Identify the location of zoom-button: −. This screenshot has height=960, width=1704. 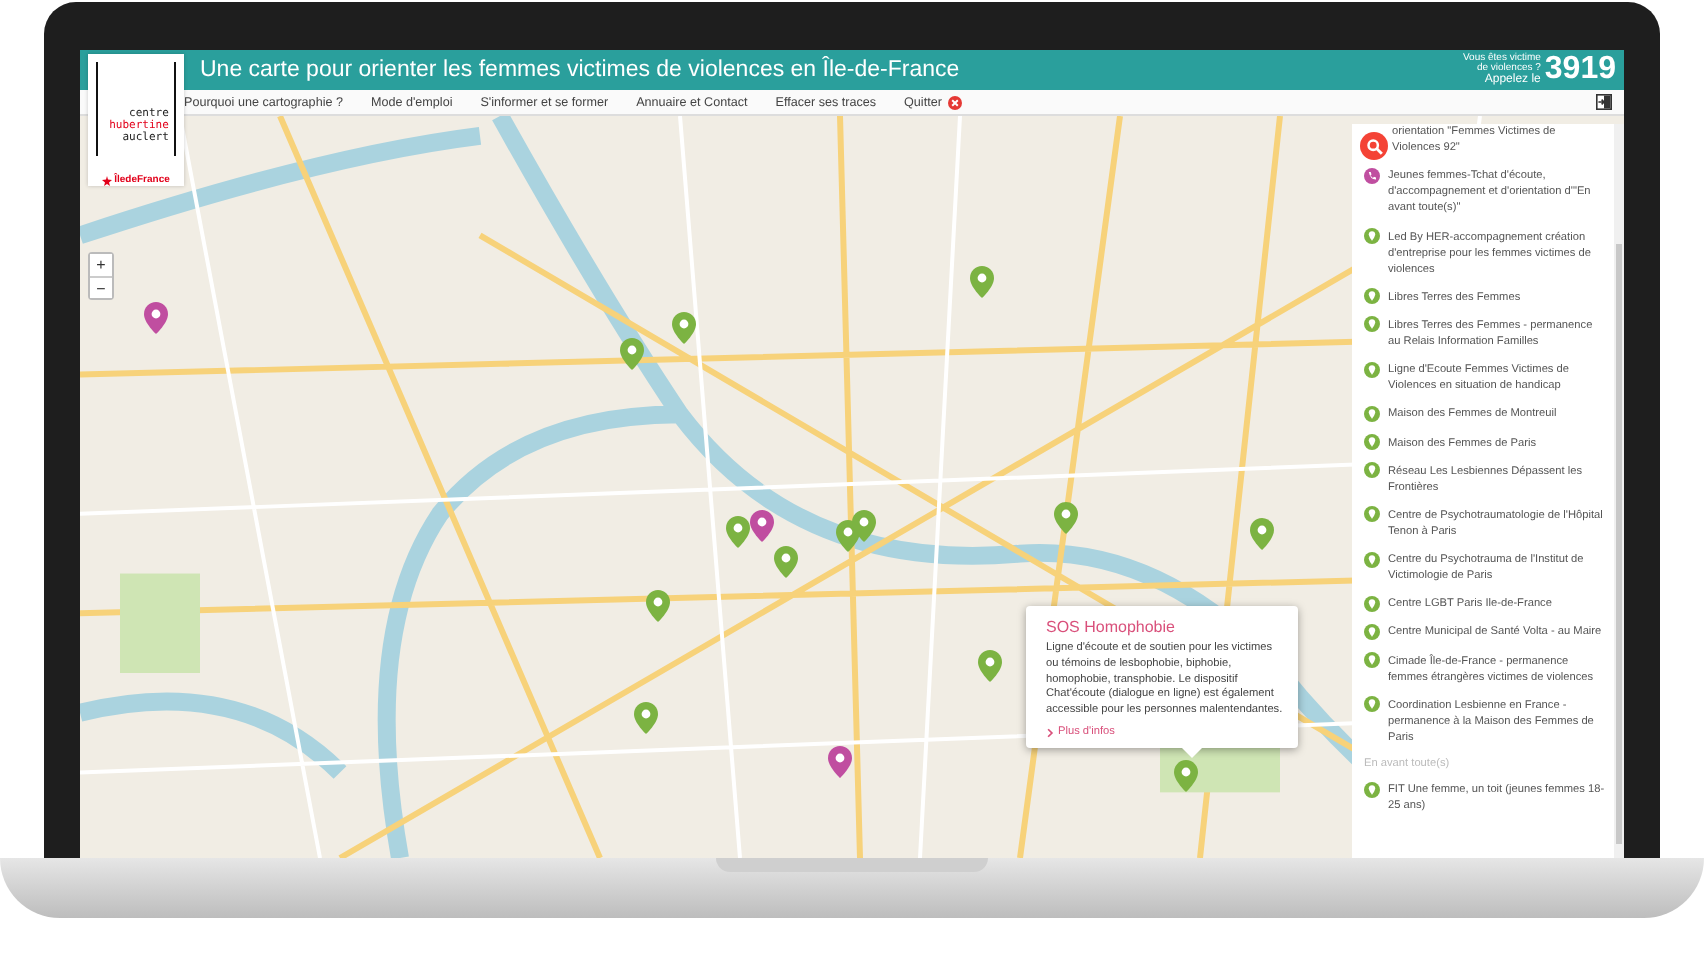
(101, 287).